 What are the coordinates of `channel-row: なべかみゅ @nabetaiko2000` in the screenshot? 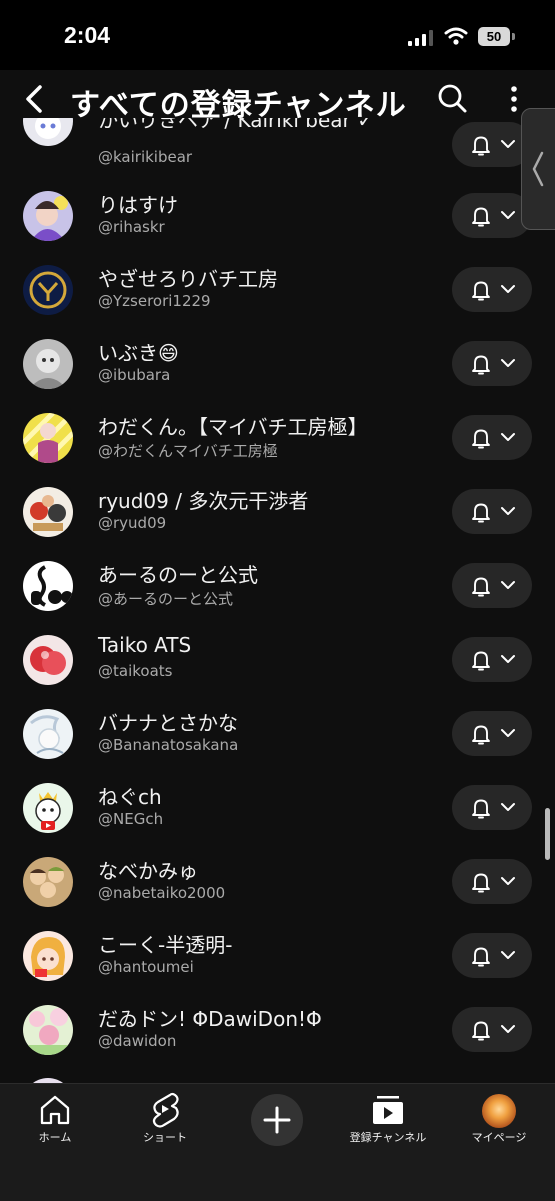 It's located at (277, 894).